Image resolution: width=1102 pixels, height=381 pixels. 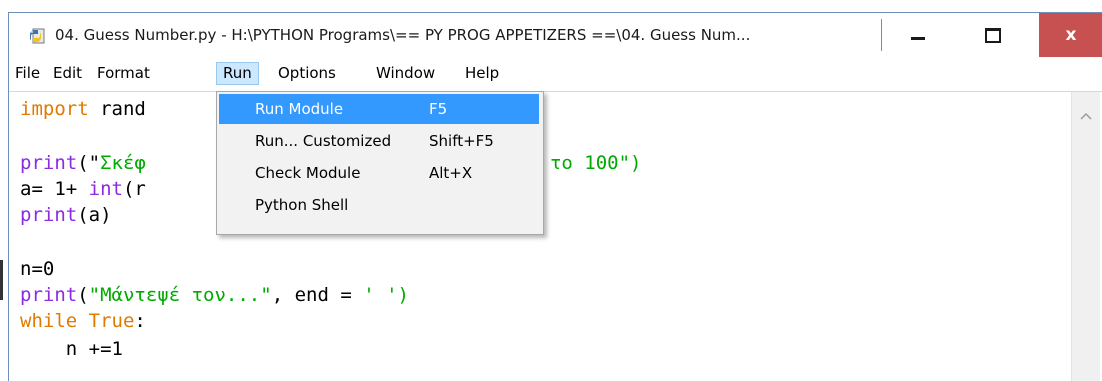 What do you see at coordinates (317, 295) in the screenshot?
I see `code-text: , end =` at bounding box center [317, 295].